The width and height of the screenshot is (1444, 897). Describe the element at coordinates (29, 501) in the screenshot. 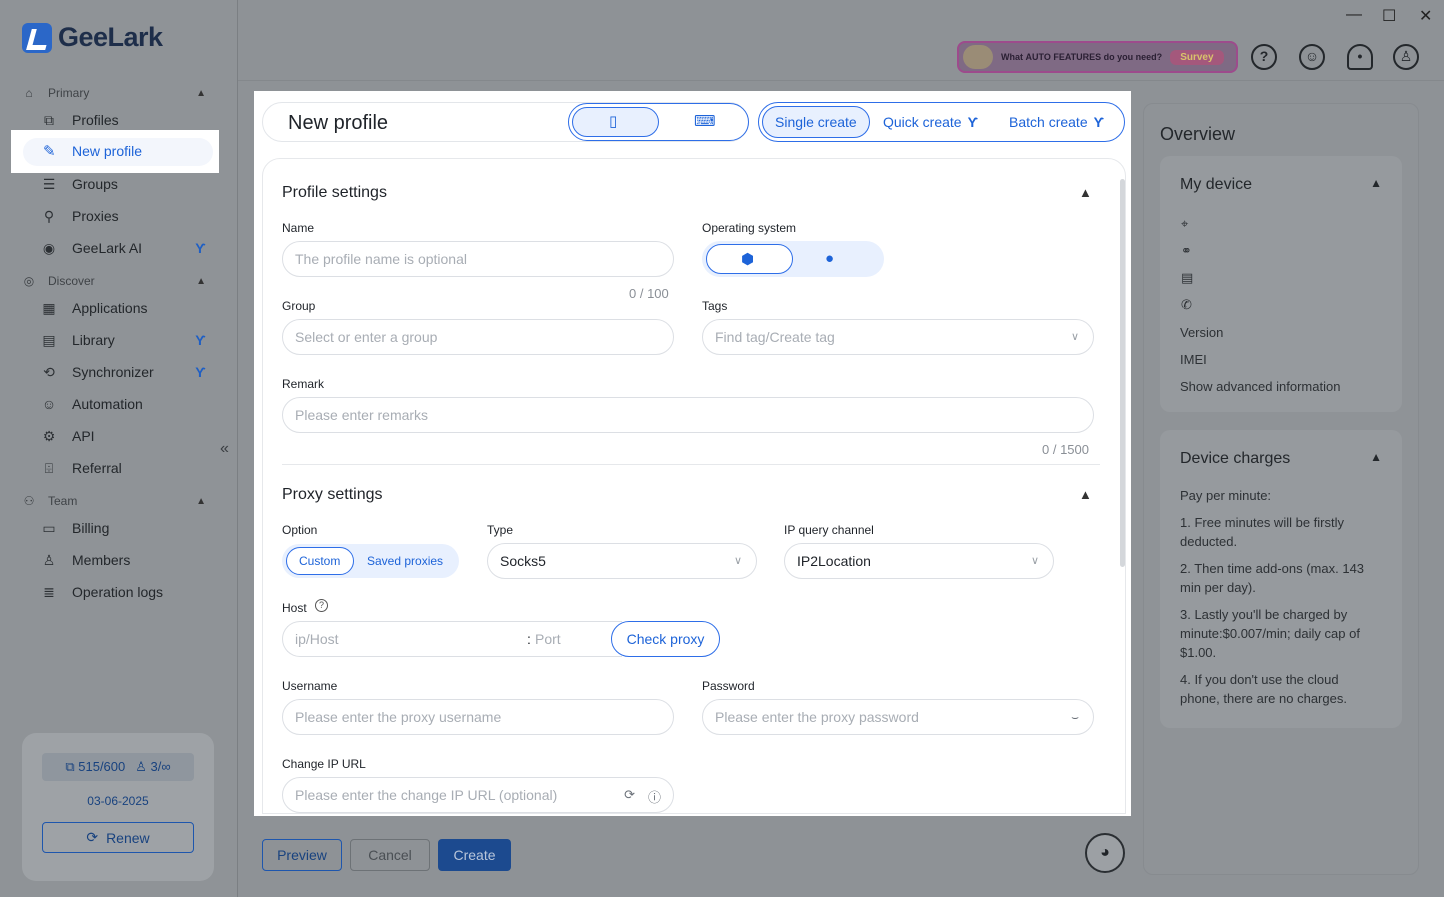

I see `team-icon: ⚇` at that location.